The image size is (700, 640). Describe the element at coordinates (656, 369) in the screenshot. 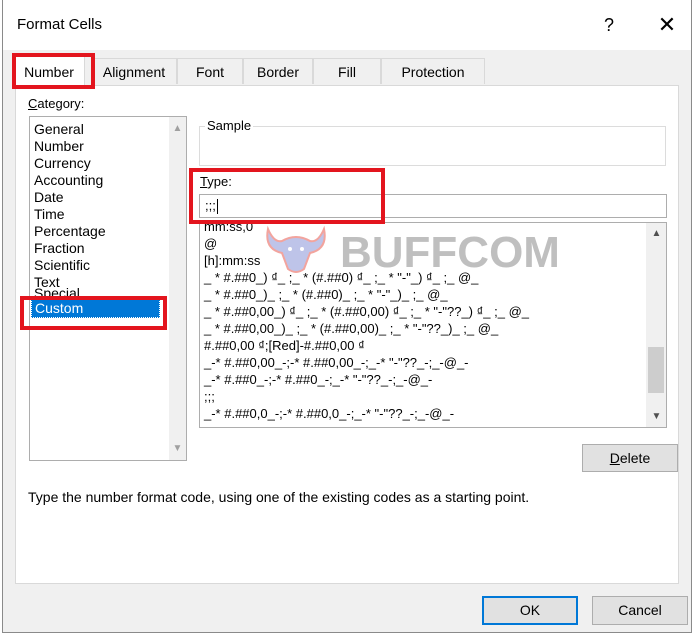

I see `scroll-thumb` at that location.